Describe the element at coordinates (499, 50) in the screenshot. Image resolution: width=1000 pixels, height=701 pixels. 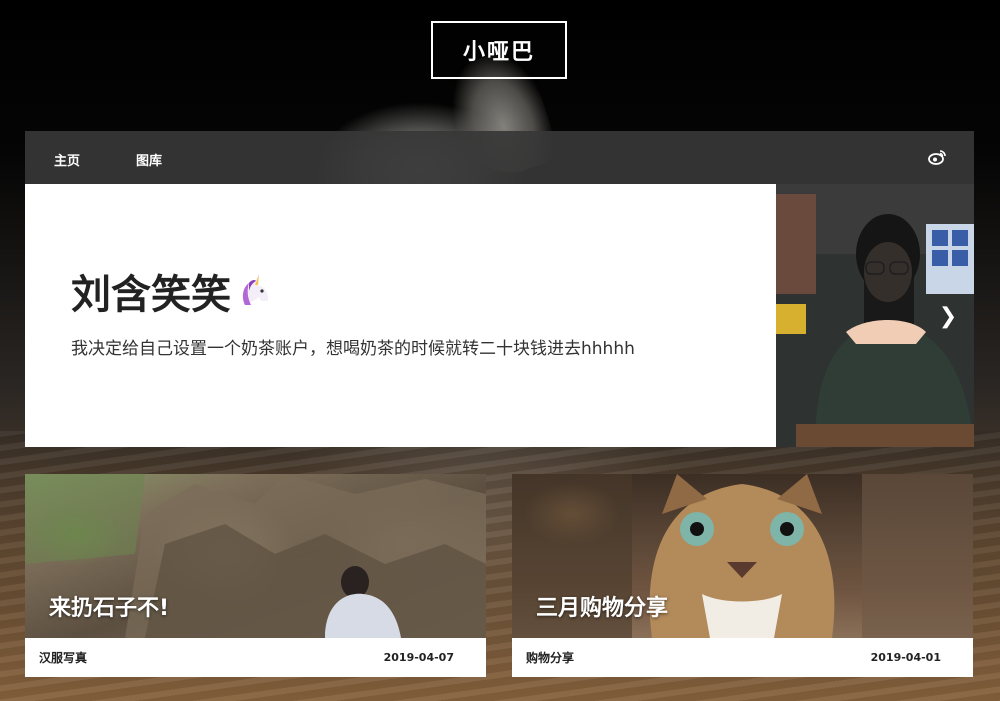
I see `site-title: 小哑巴` at that location.